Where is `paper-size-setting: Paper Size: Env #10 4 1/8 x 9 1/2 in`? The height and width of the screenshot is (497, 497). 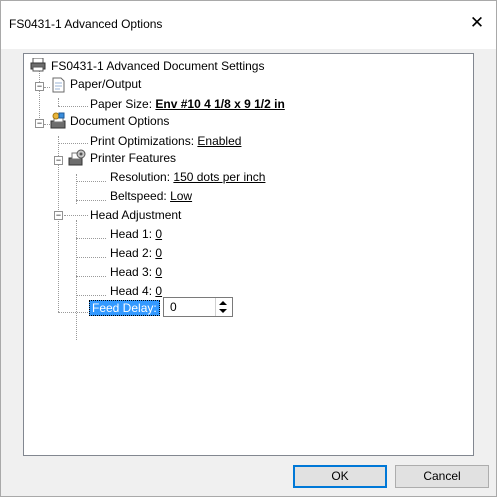
paper-size-setting: Paper Size: Env #10 4 1/8 x 9 1/2 in is located at coordinates (187, 104).